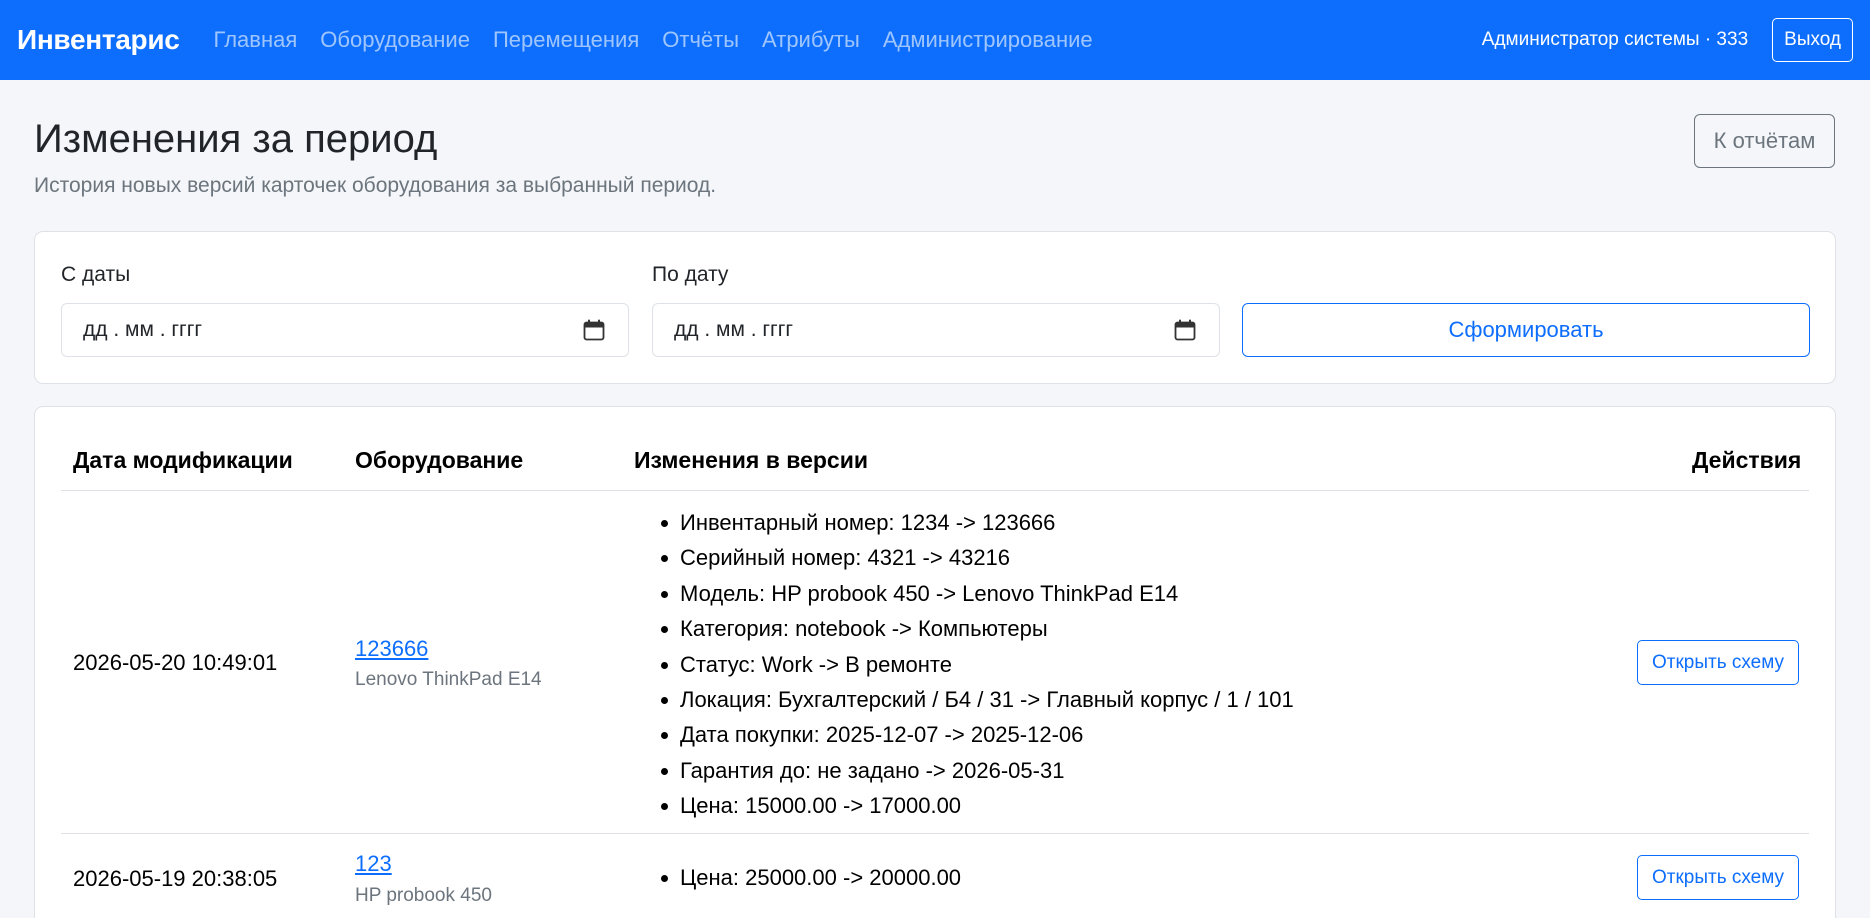 The width and height of the screenshot is (1870, 918). Describe the element at coordinates (935, 490) in the screenshot. I see `table-header-divider` at that location.